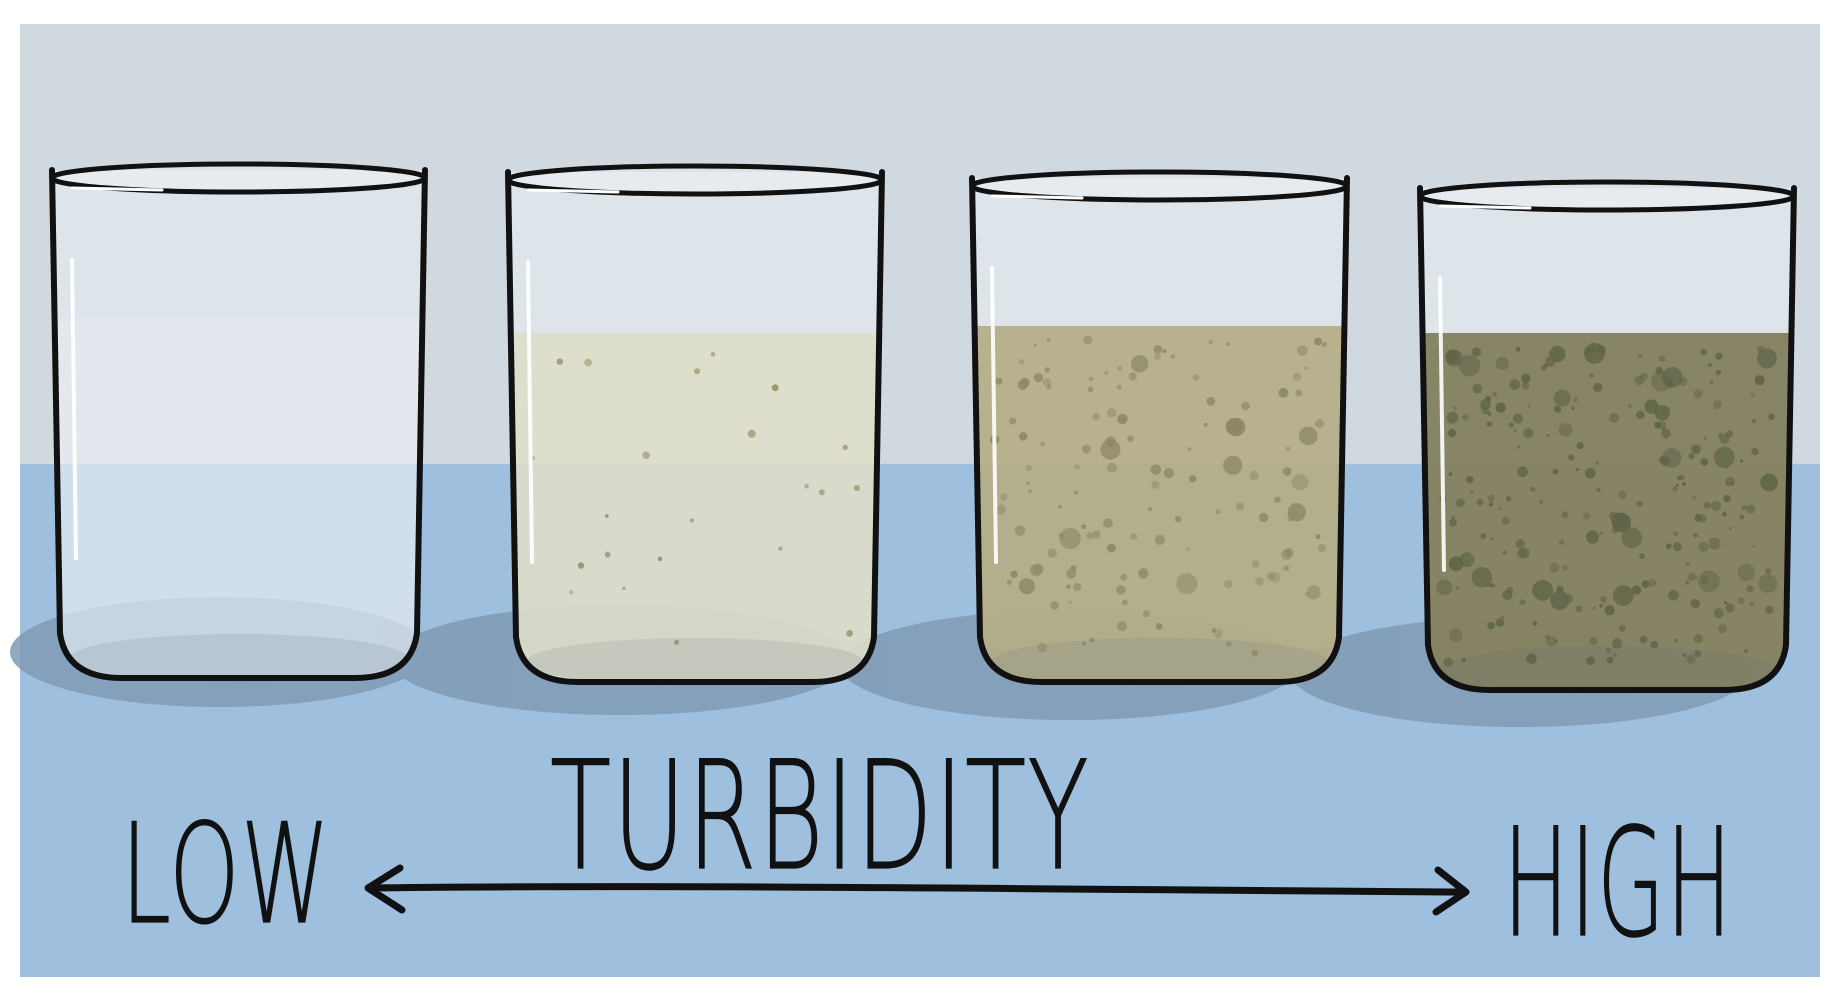 The image size is (1840, 997). I want to click on low-label: LOW, so click(226, 874).